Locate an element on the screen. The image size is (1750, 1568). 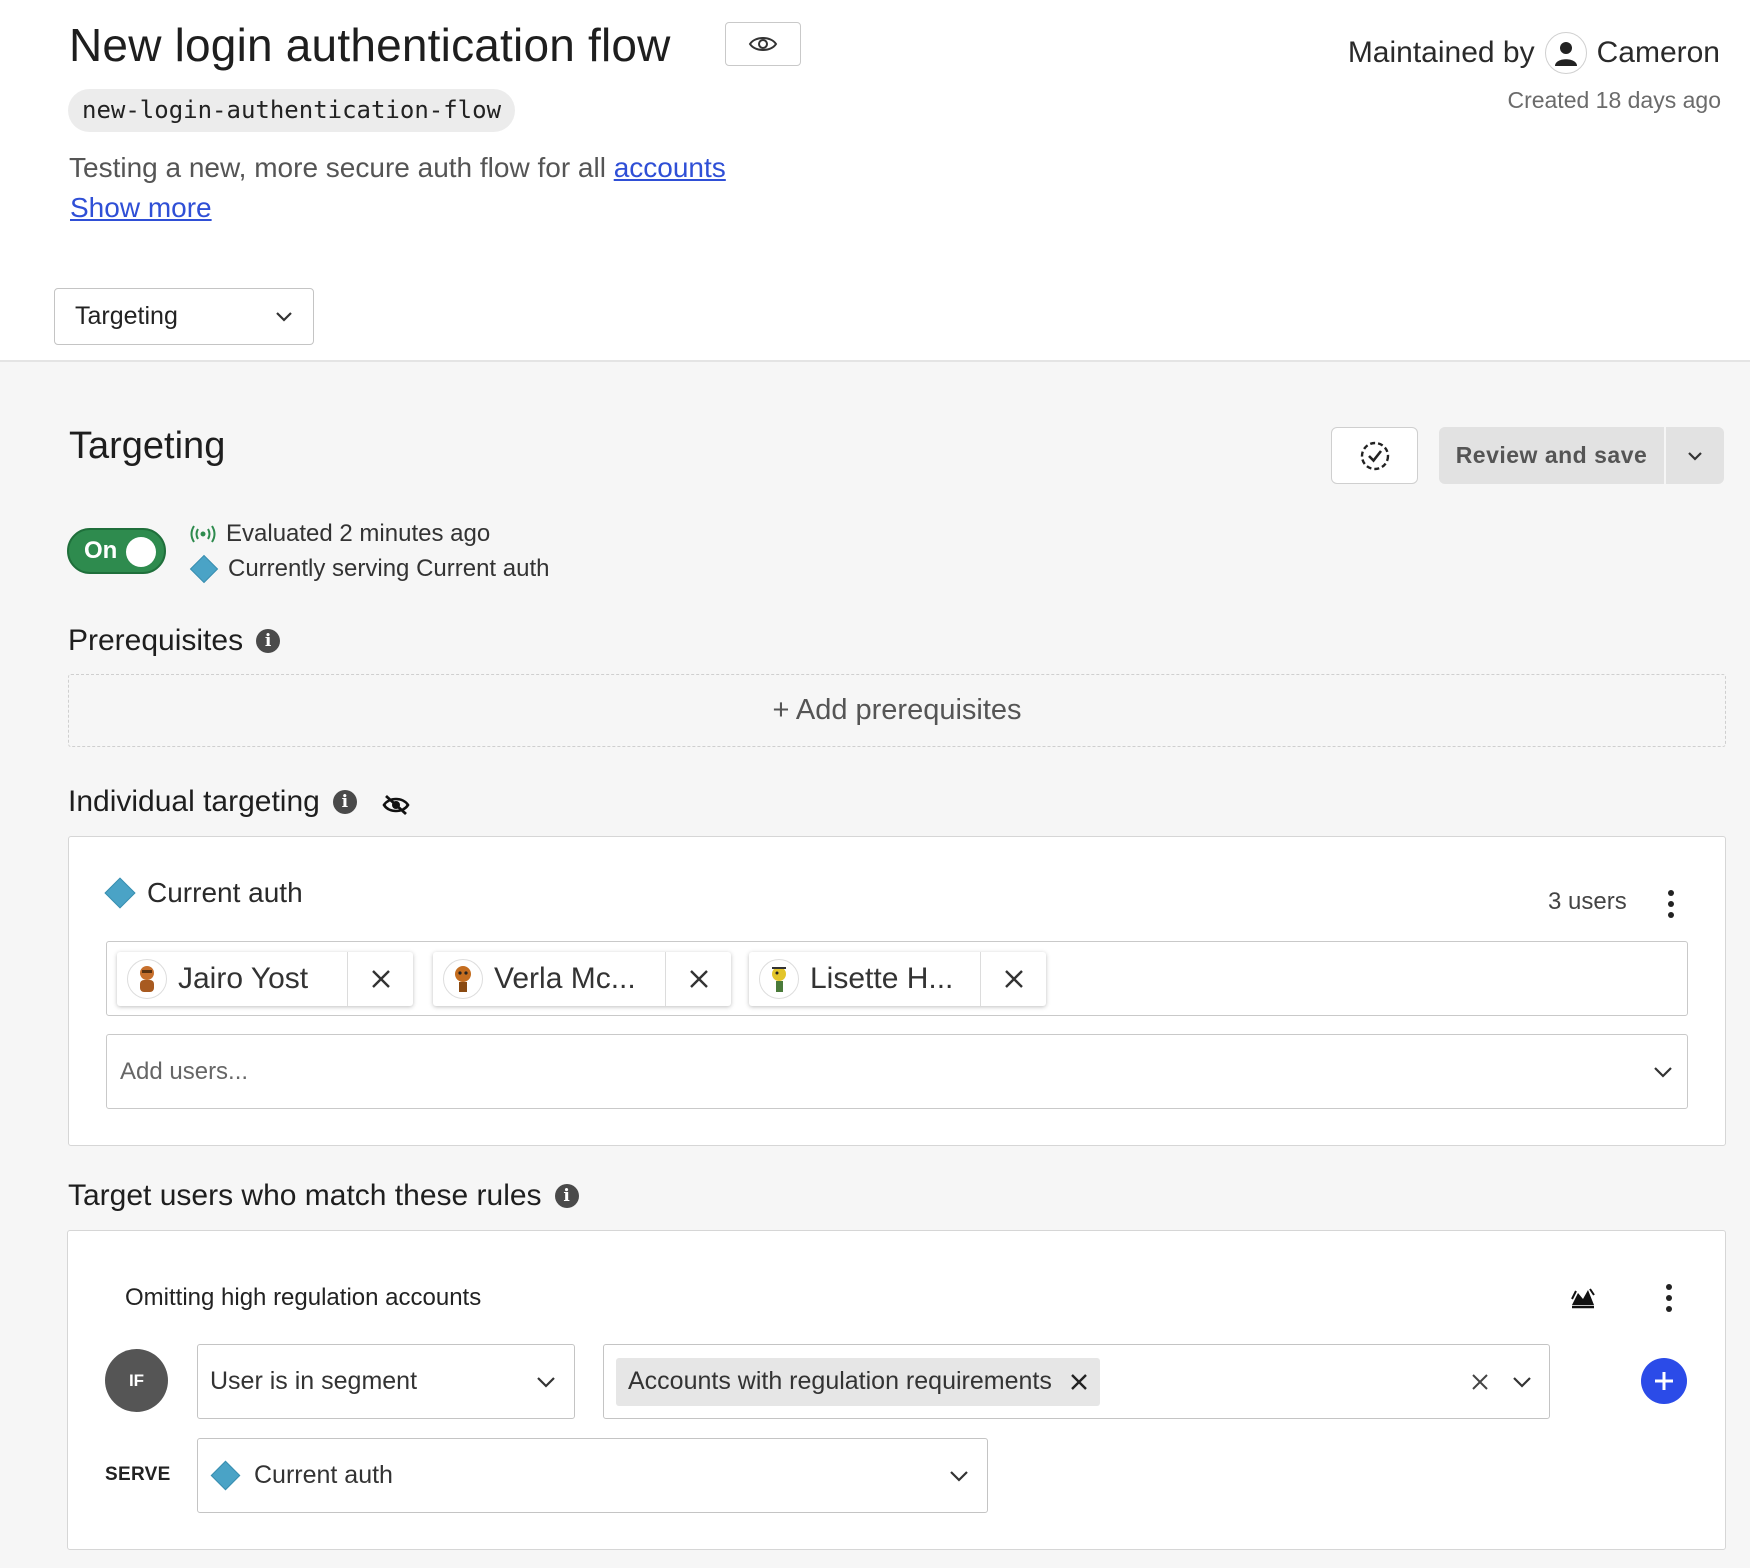
drag-handle-icon is located at coordinates (1583, 1297).